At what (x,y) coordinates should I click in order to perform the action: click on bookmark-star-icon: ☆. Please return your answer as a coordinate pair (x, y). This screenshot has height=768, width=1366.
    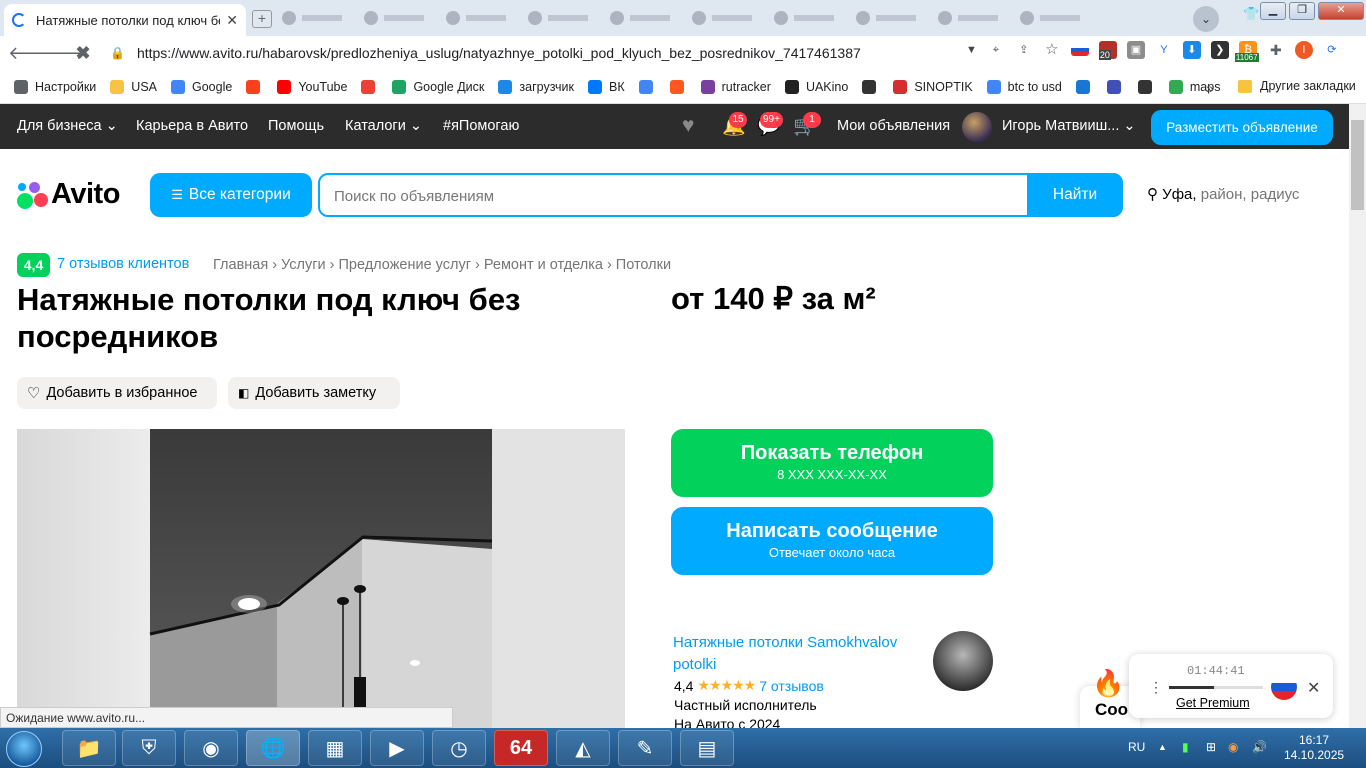
    Looking at the image, I should click on (1051, 50).